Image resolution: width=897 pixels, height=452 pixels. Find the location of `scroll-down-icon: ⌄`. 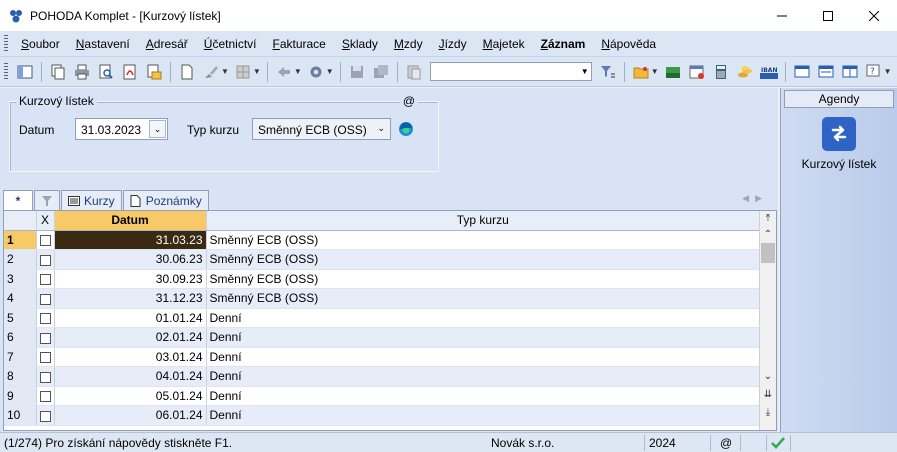

scroll-down-icon: ⌄ is located at coordinates (768, 376).